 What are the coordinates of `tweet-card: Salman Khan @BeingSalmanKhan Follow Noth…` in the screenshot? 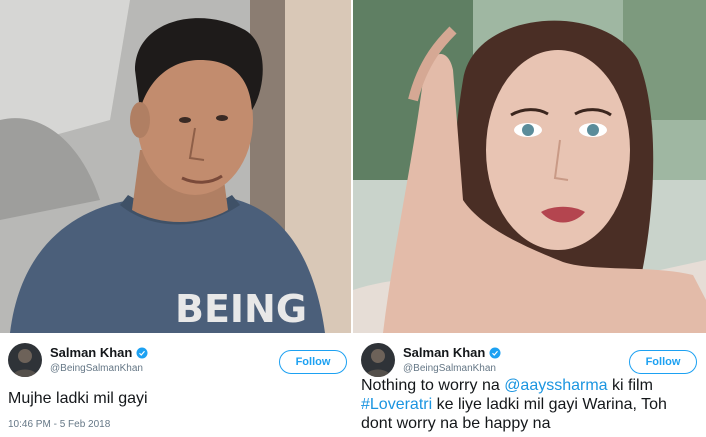 It's located at (529, 385).